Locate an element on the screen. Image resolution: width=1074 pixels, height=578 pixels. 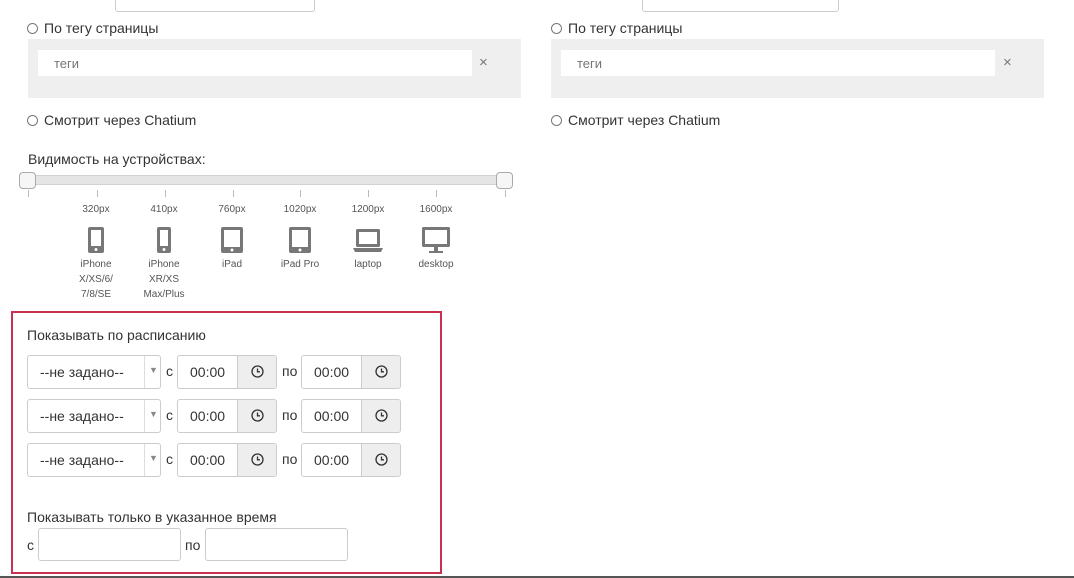
device-item-desktop: 1600px desktop is located at coordinates (436, 237).